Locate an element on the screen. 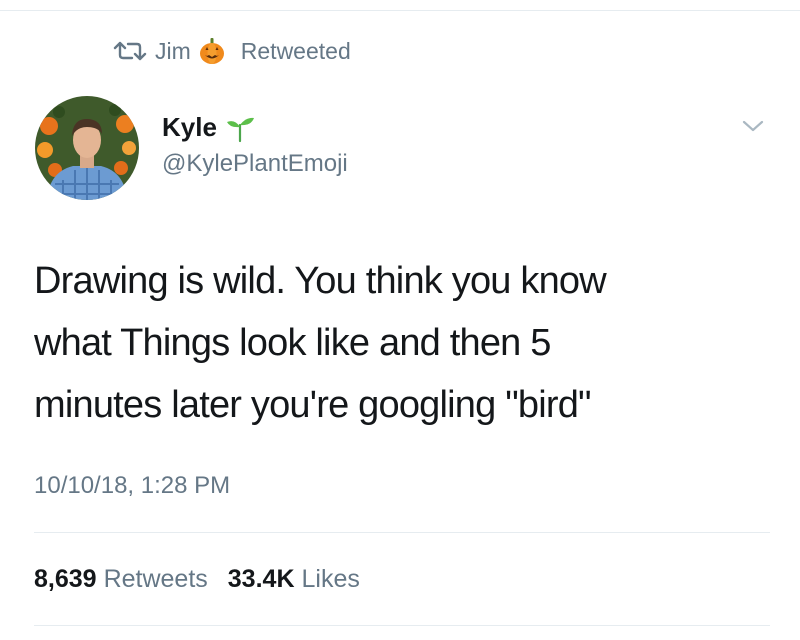 This screenshot has height=640, width=800. retweets-count: 8,639 is located at coordinates (65, 579).